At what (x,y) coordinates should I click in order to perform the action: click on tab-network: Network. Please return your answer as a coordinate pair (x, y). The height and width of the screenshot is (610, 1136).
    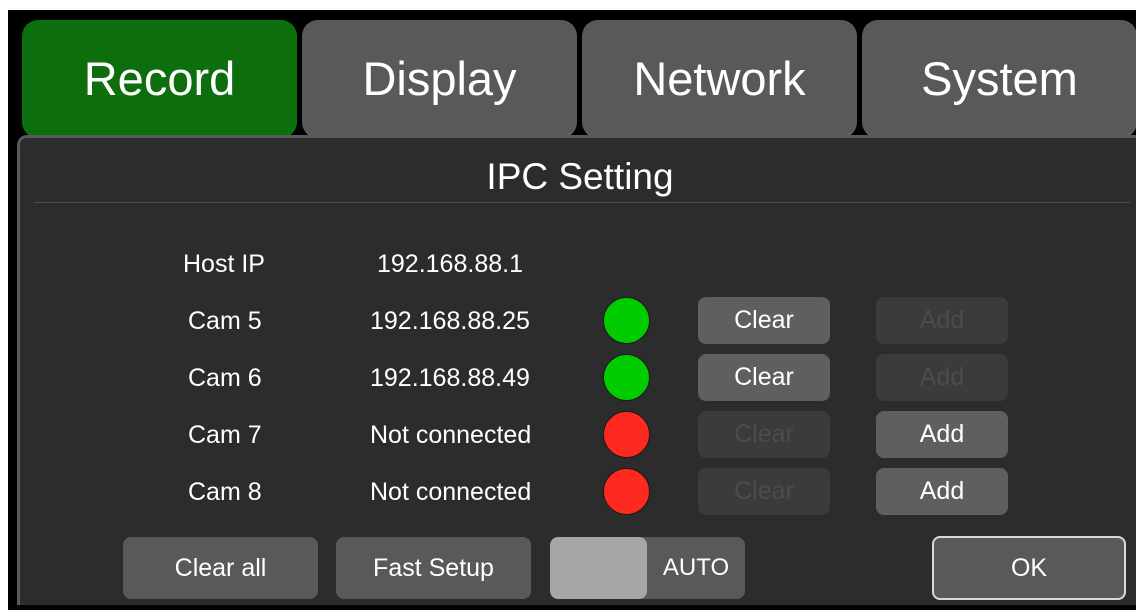
    Looking at the image, I should click on (719, 79).